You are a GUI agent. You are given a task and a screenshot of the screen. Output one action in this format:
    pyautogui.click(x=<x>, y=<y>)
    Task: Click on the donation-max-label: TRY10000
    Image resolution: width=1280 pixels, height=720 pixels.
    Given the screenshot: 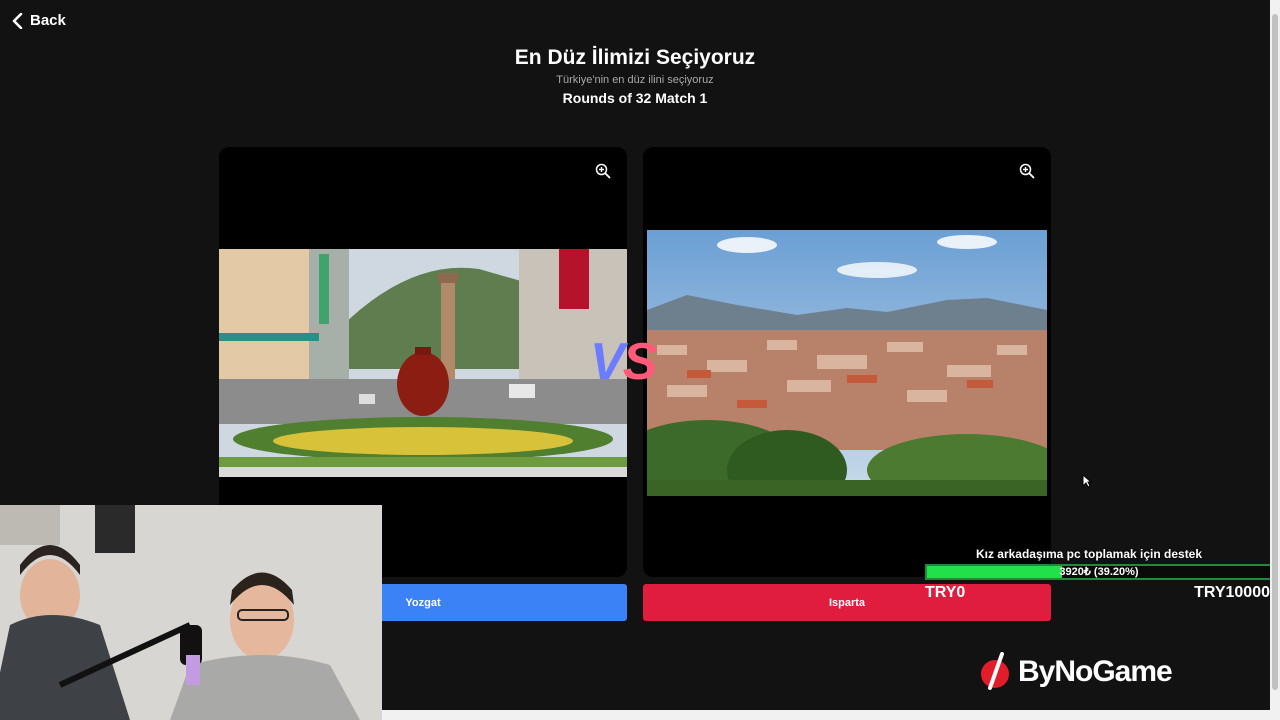 What is the action you would take?
    pyautogui.click(x=1232, y=592)
    